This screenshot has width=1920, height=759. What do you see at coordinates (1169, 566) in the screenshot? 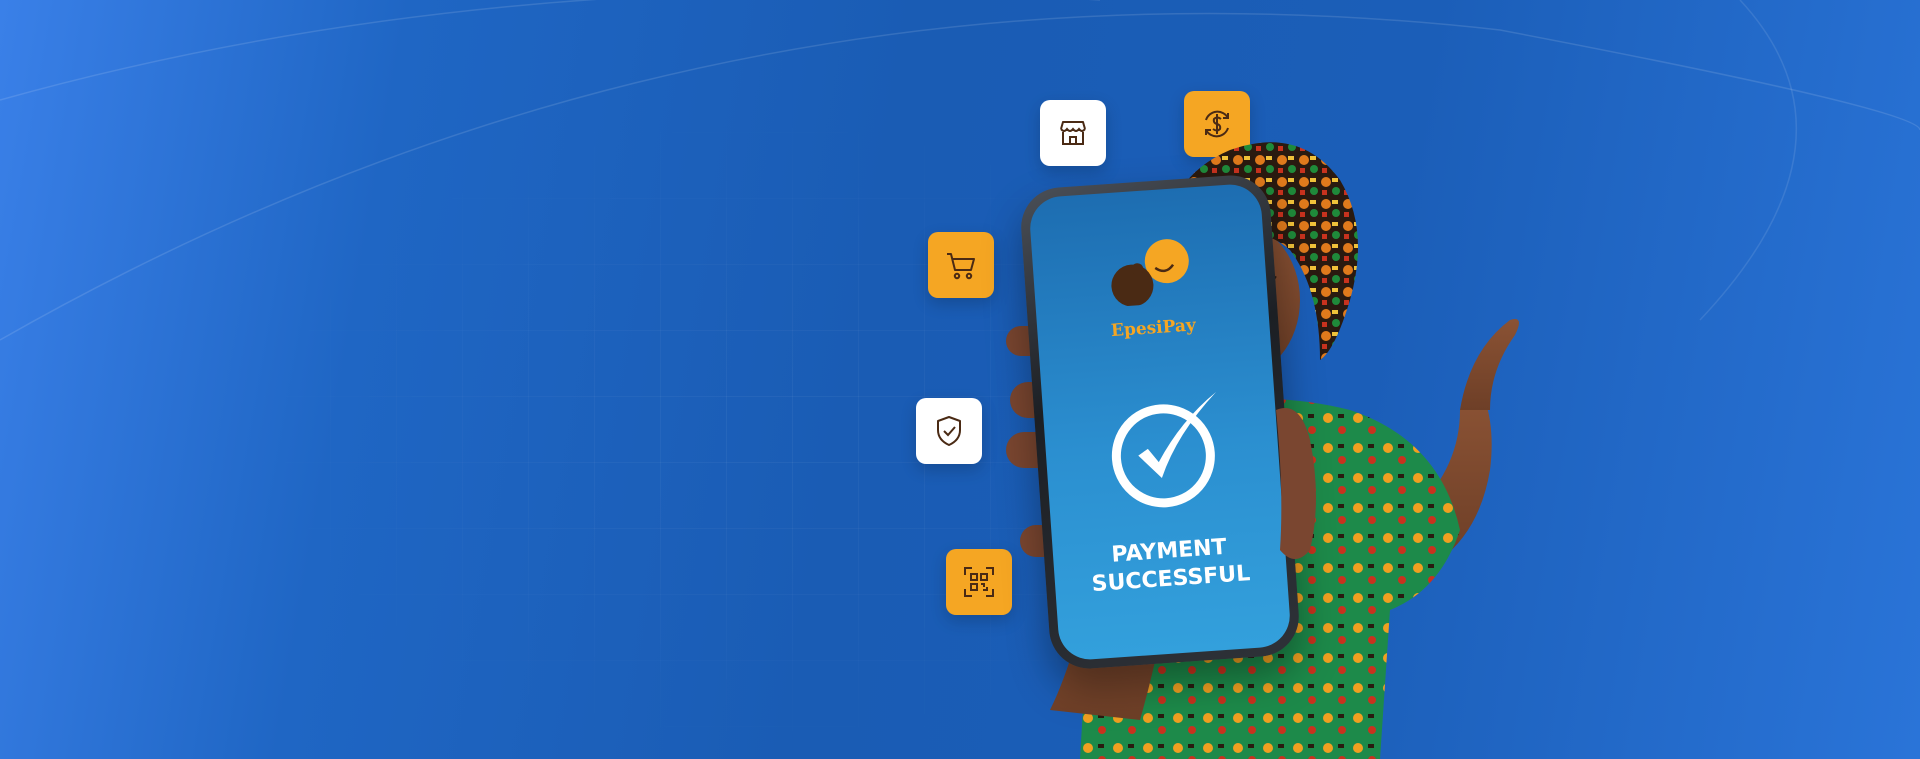
I see `payment-status: PAYMENT SUCCESSFUL` at bounding box center [1169, 566].